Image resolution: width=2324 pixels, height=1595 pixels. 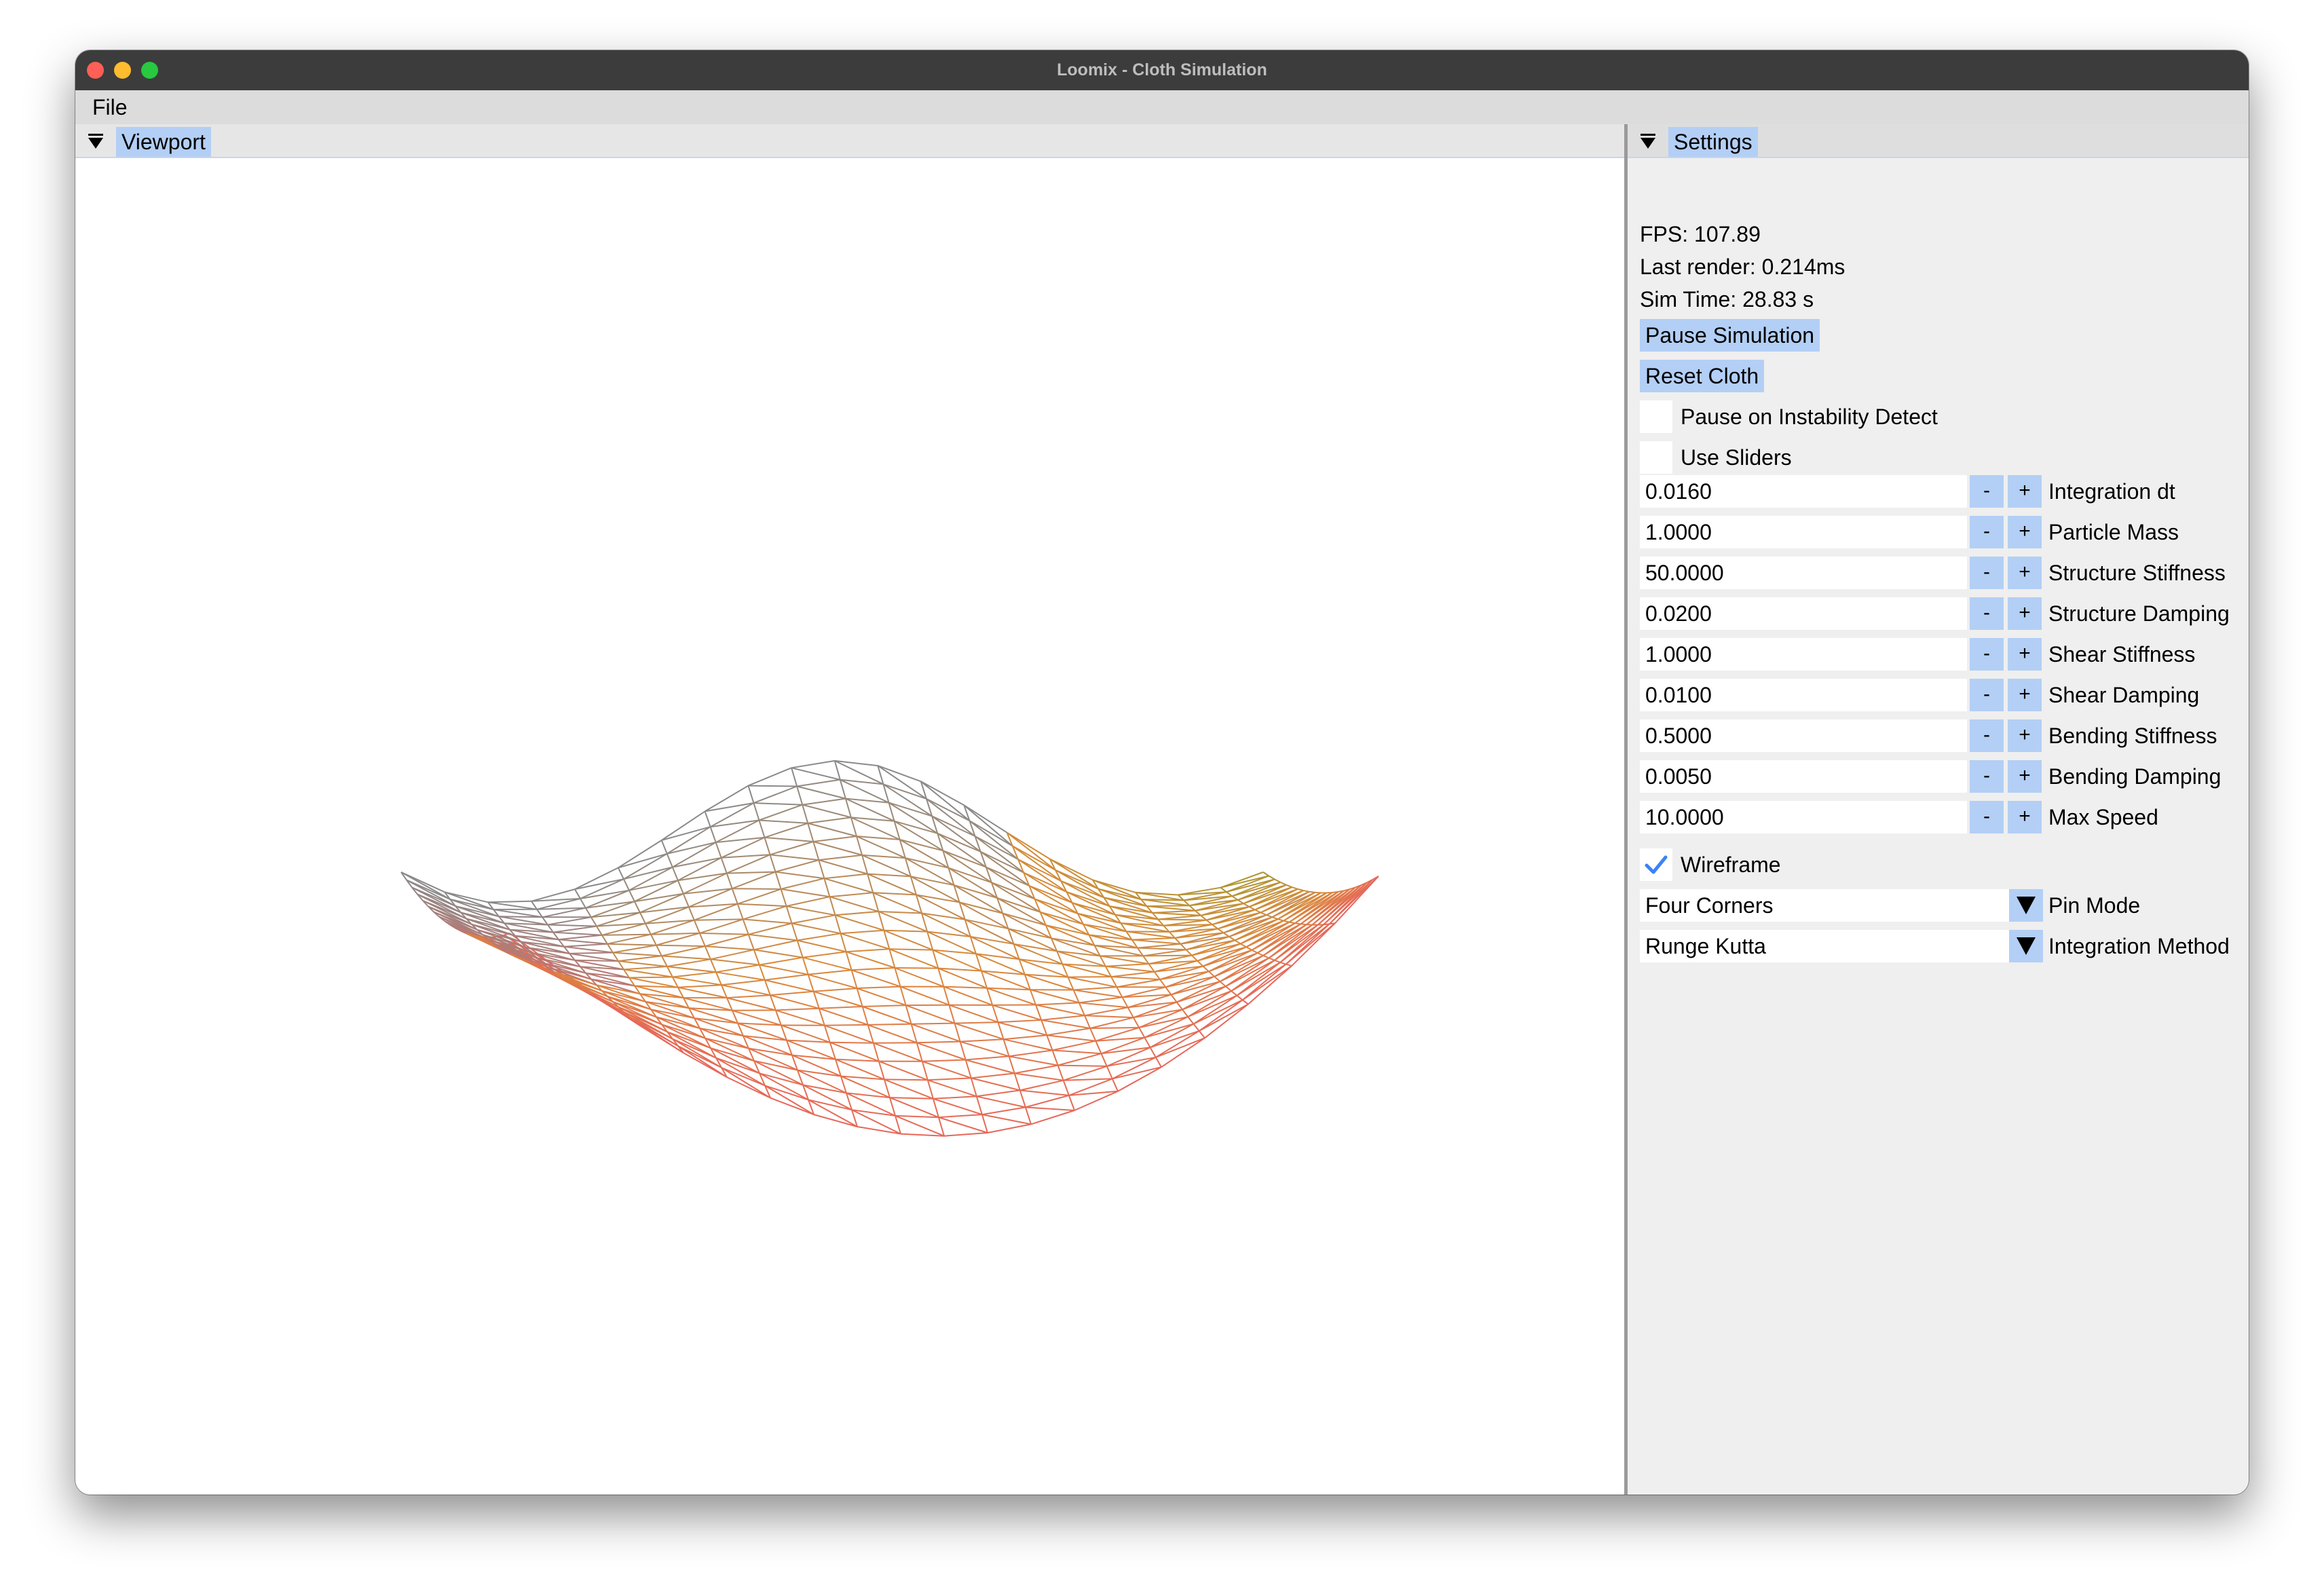 I want to click on title-bar: Loomix - Cloth Simulation, so click(x=1162, y=70).